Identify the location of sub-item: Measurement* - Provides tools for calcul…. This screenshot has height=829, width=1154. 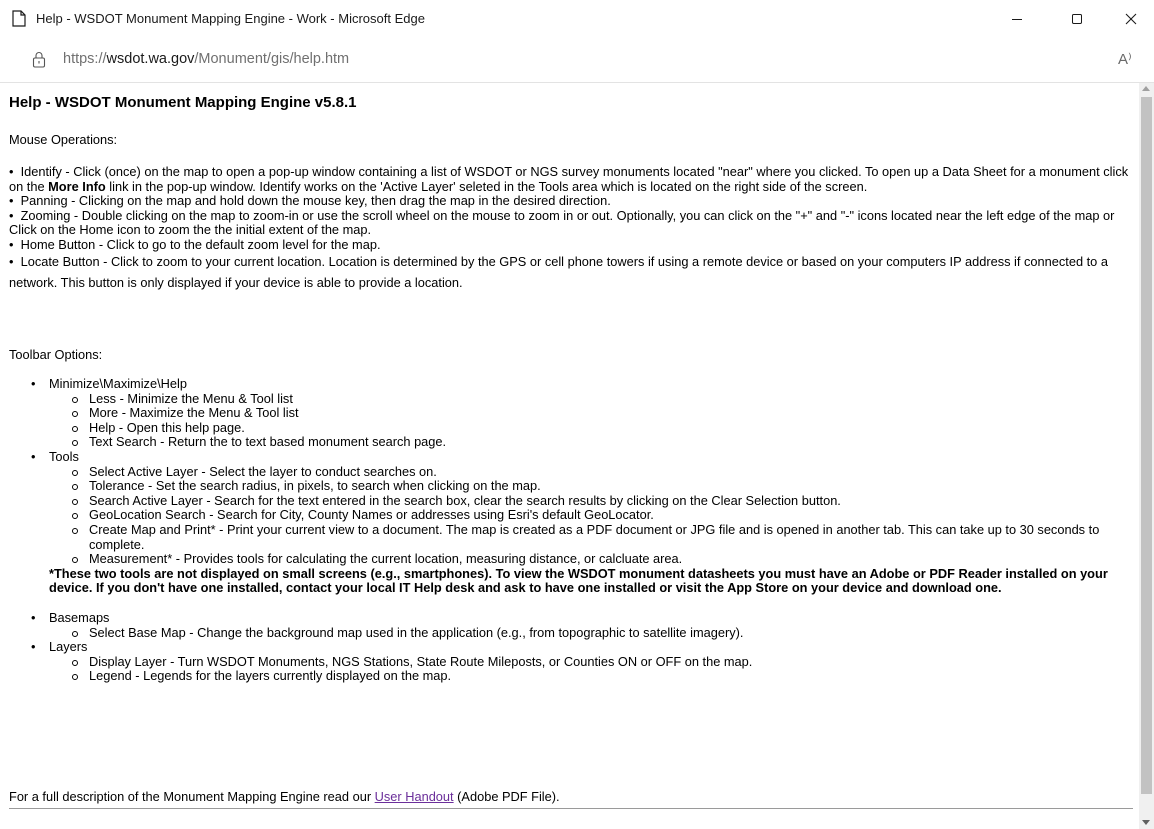
(591, 559).